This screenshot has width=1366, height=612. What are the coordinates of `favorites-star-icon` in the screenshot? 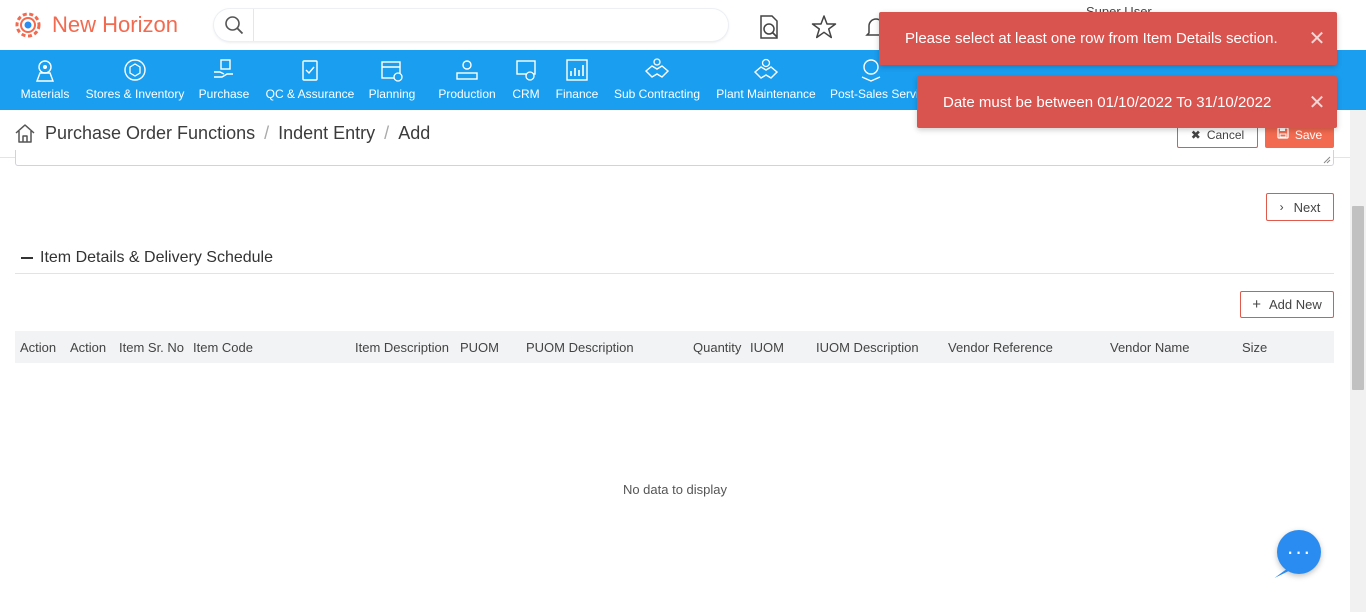 It's located at (824, 27).